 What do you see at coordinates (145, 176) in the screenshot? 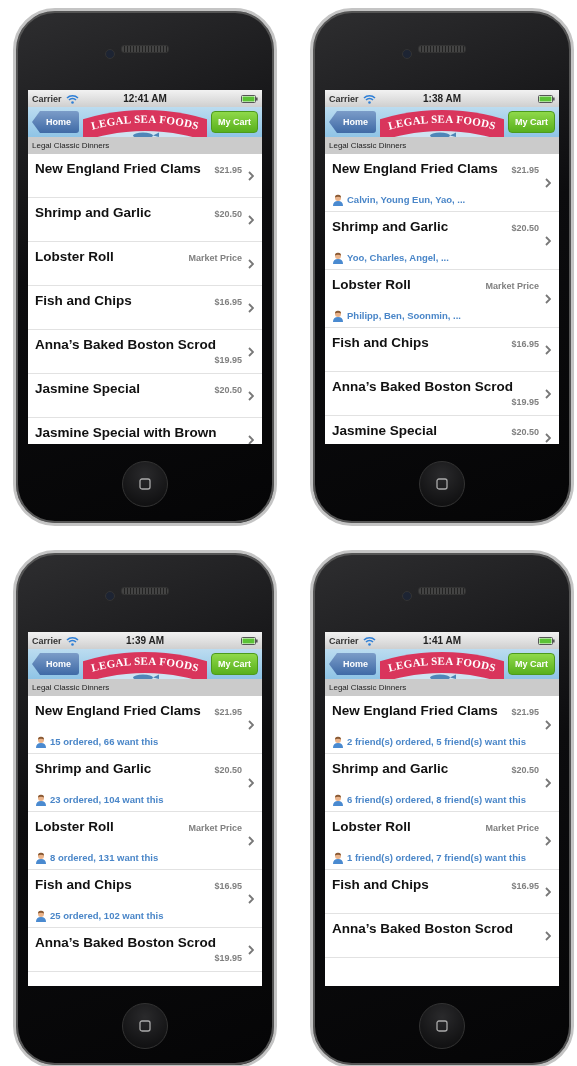
I see `menu-item-row: New England Fried Clams $21.95` at bounding box center [145, 176].